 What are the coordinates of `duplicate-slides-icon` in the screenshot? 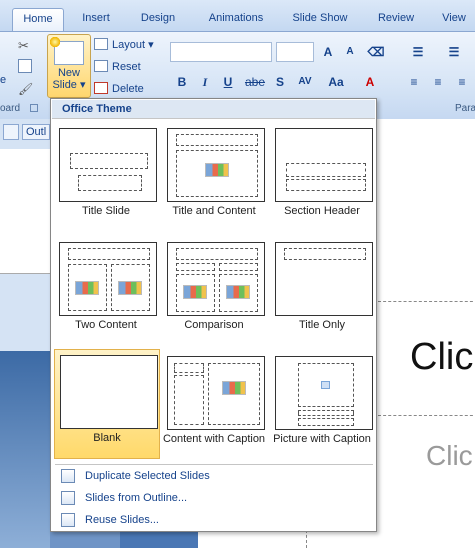 It's located at (68, 476).